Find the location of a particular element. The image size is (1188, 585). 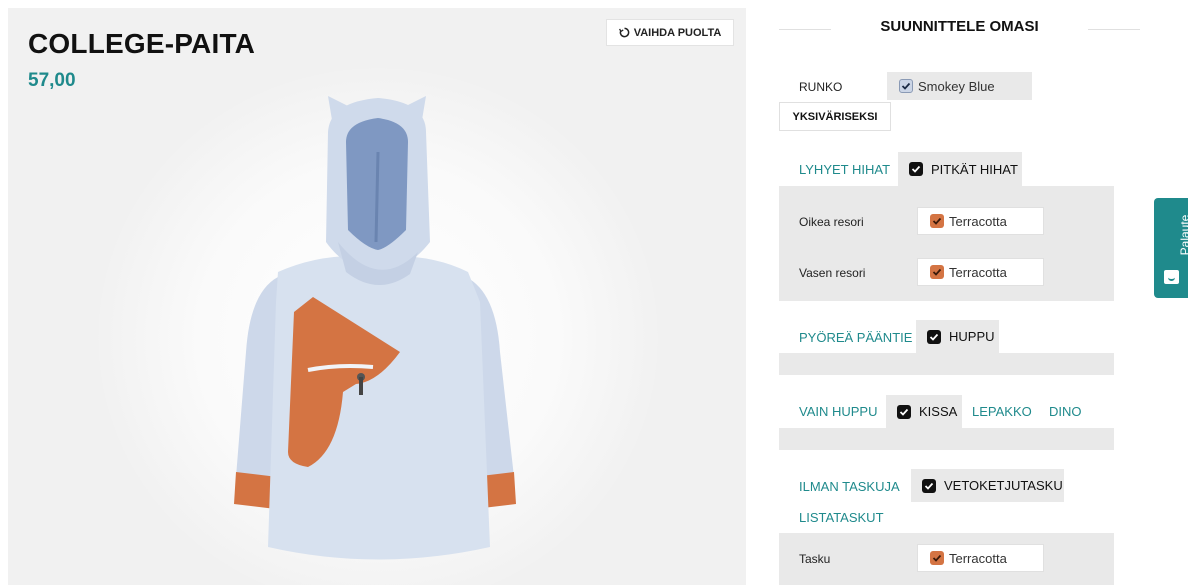

configurator-heading: SUUNNITTELE OMASI is located at coordinates (959, 26).